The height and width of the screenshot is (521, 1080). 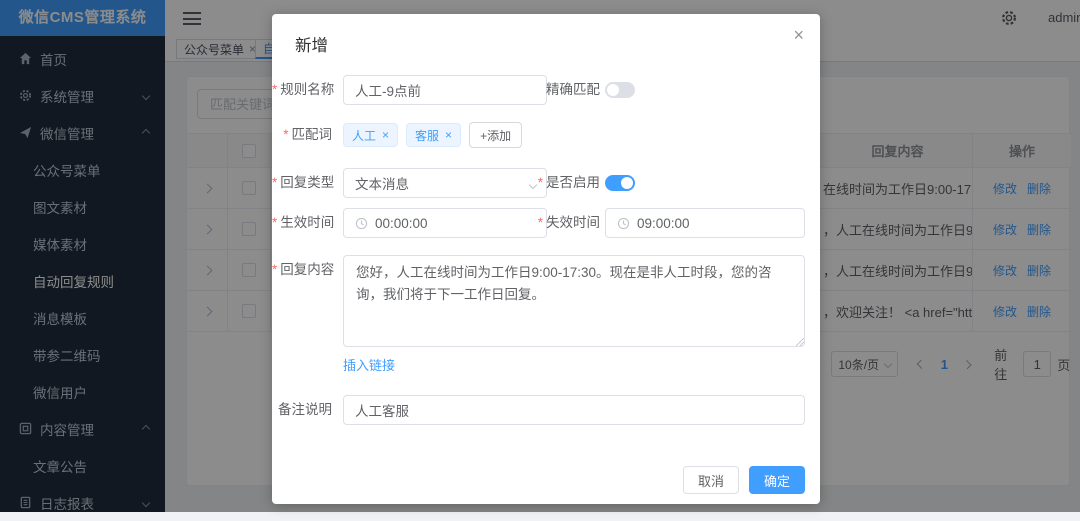 I want to click on remark-field, so click(x=574, y=410).